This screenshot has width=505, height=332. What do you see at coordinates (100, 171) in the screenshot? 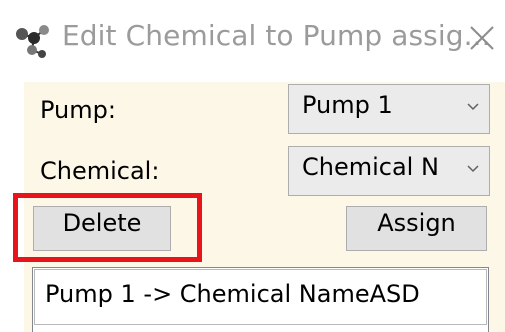
I see `chemical-label: Chemical:` at bounding box center [100, 171].